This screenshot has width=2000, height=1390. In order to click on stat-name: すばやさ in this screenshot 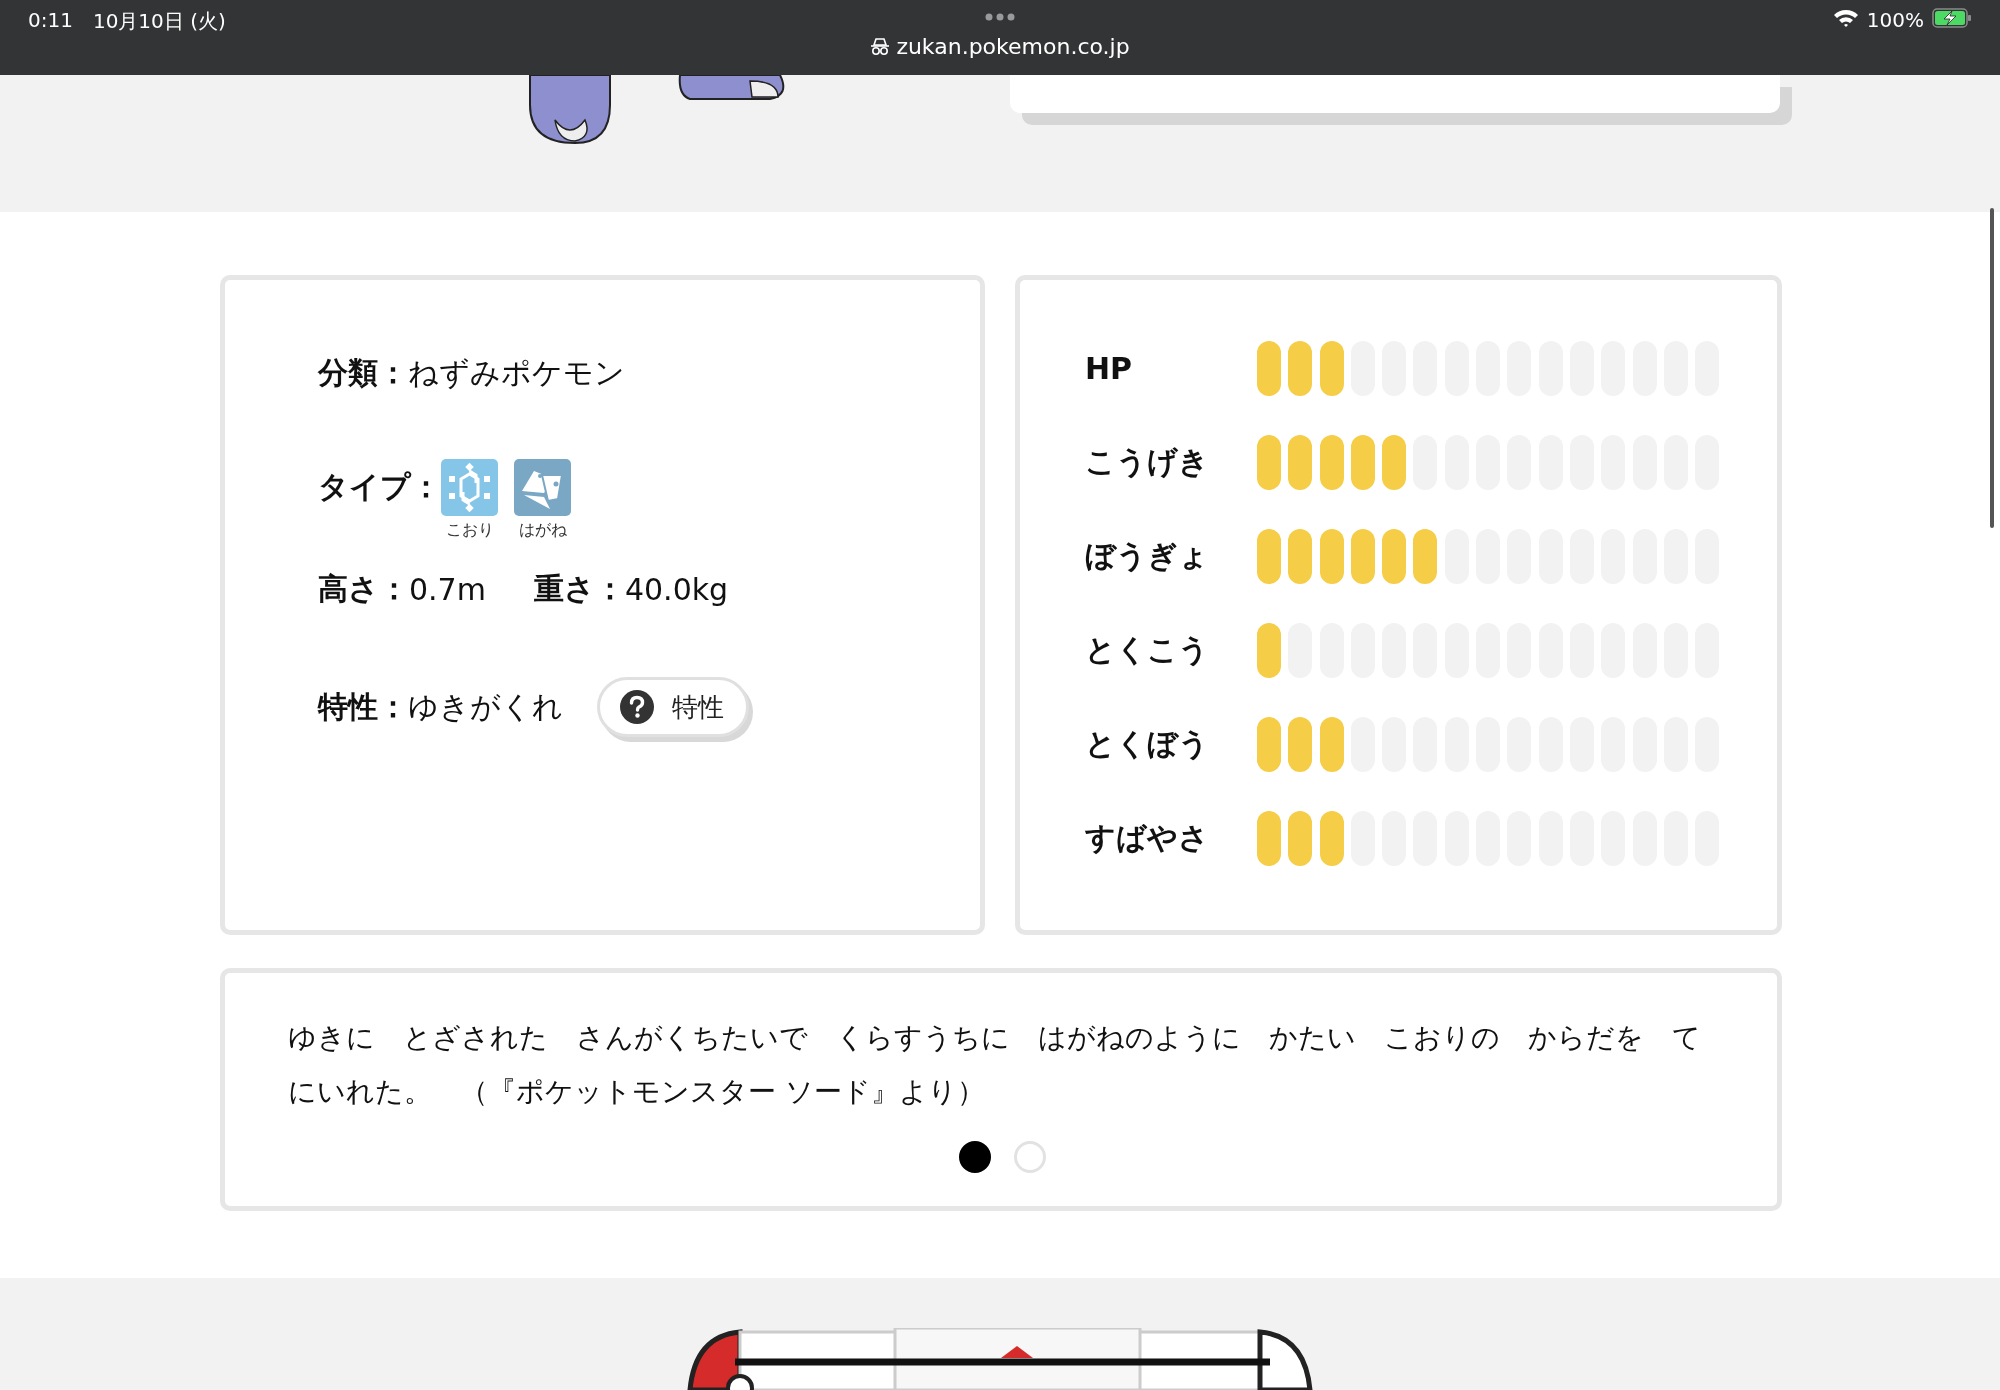, I will do `click(1147, 837)`.